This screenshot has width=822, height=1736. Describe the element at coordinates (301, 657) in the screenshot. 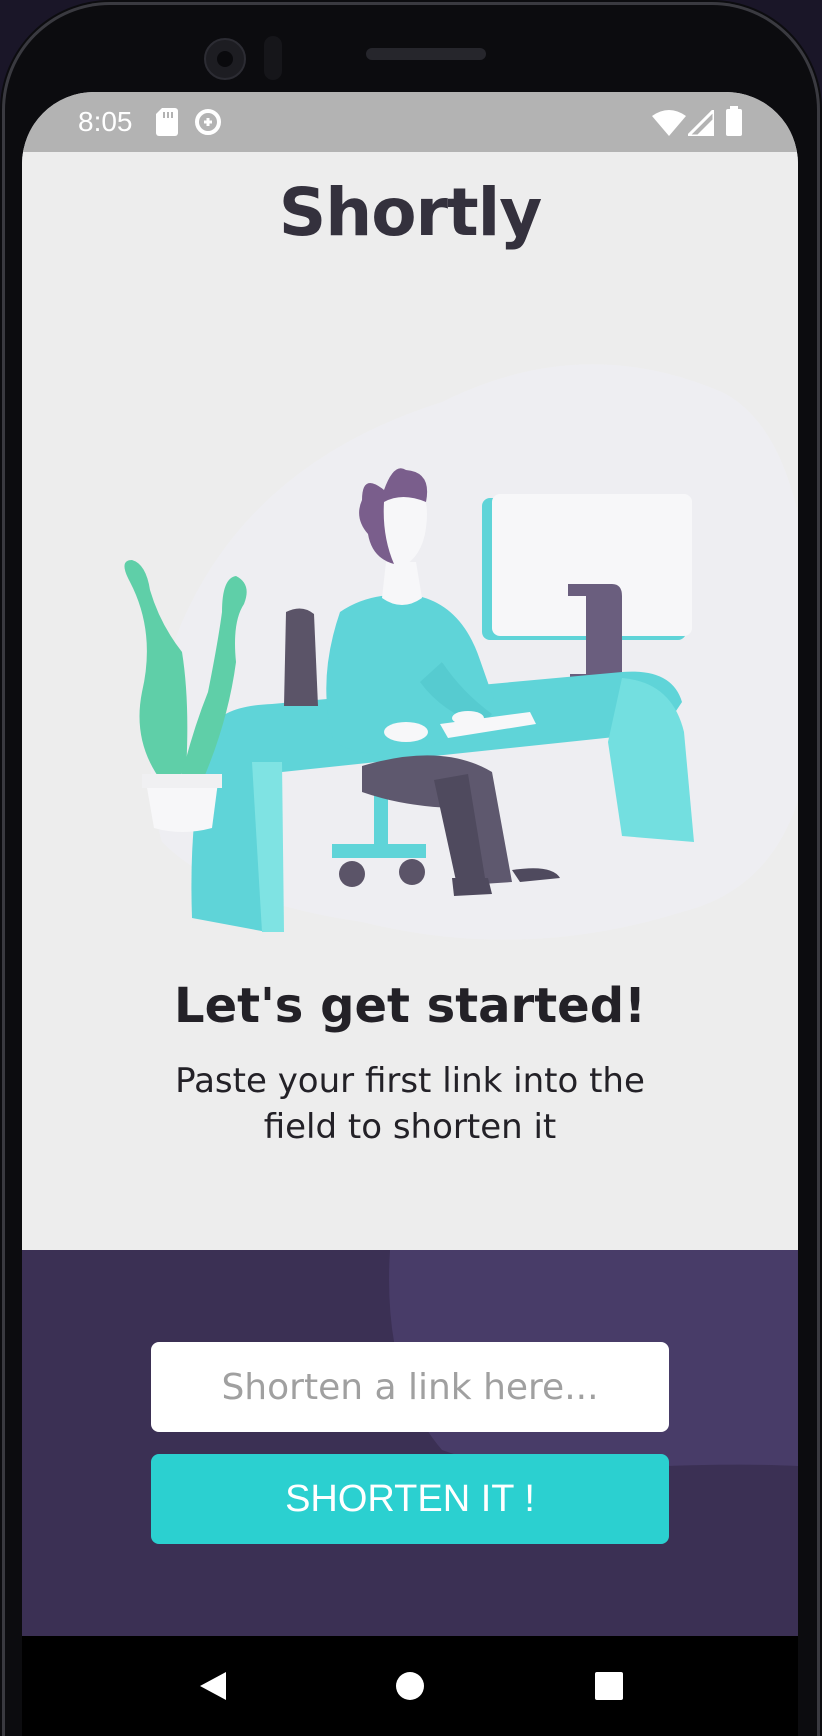

I see `chair-back` at that location.